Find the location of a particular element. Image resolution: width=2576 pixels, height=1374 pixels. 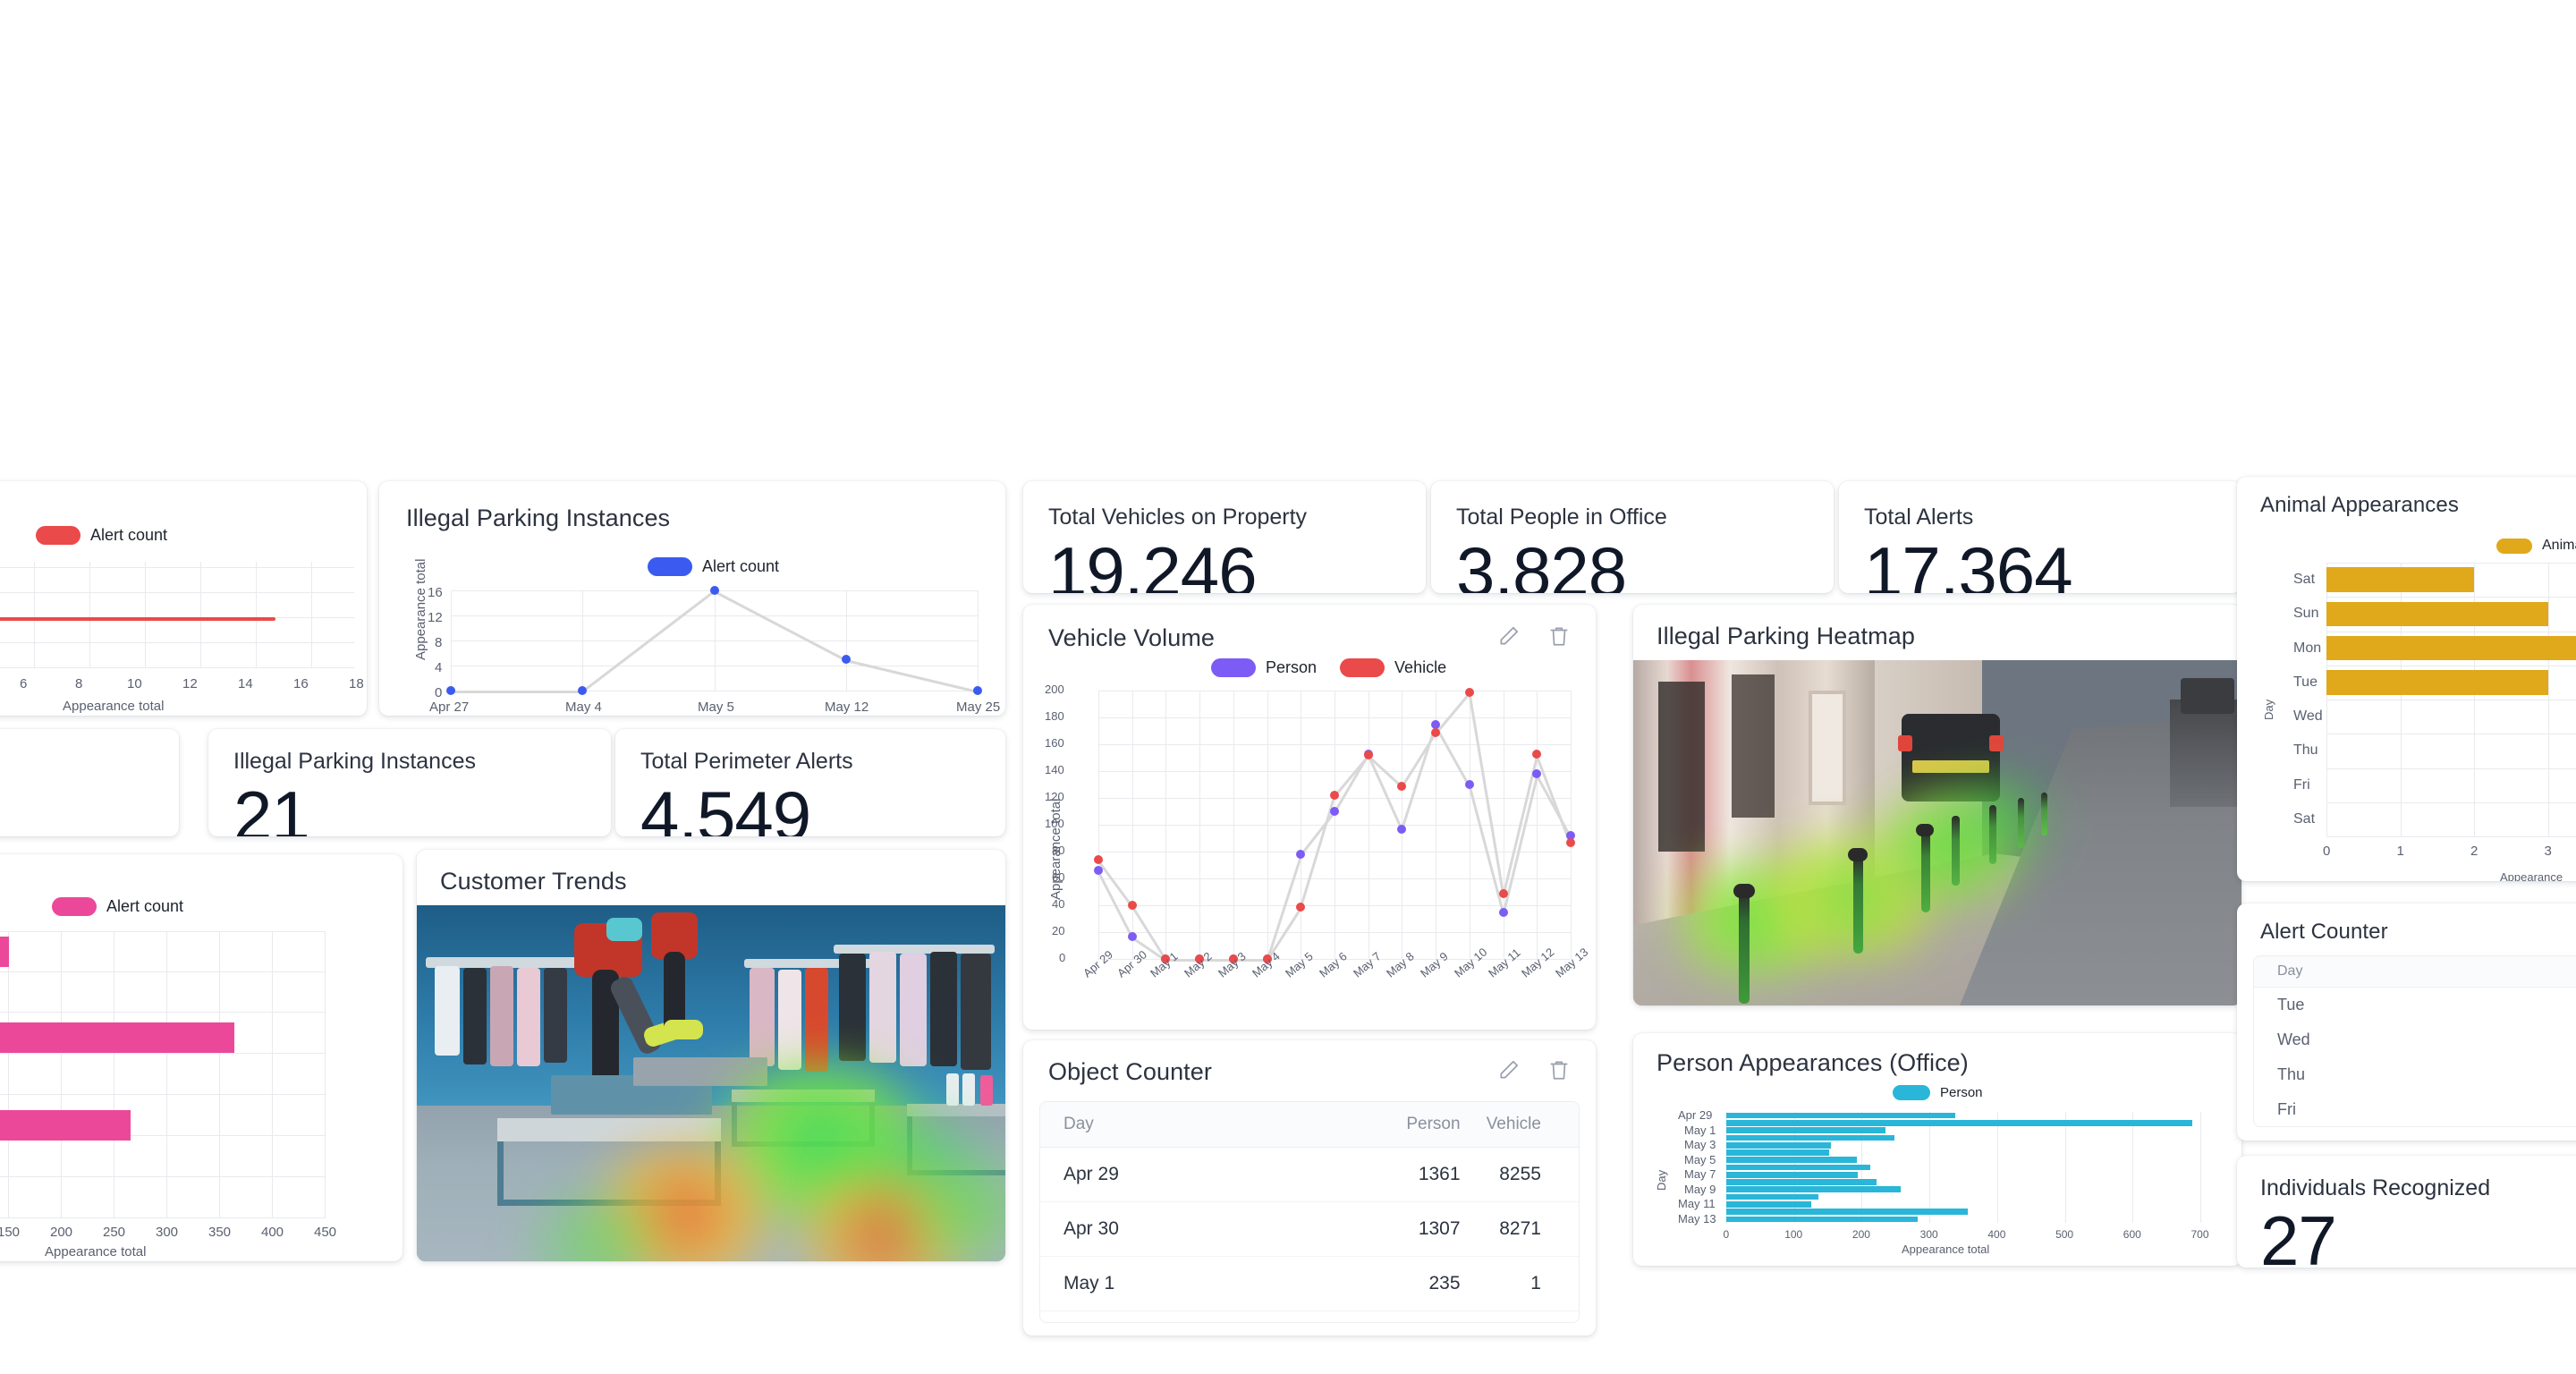

cell-day: Tue is located at coordinates (2291, 1005).